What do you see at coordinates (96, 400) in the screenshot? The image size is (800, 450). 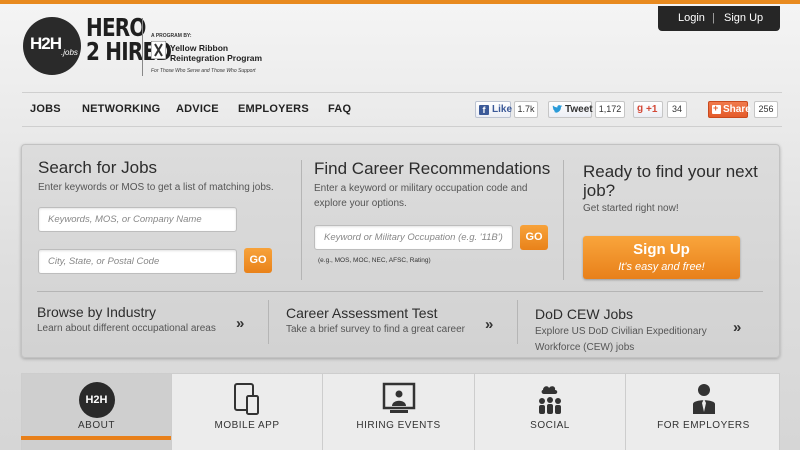 I see `h2h-logo-icon: H2H` at bounding box center [96, 400].